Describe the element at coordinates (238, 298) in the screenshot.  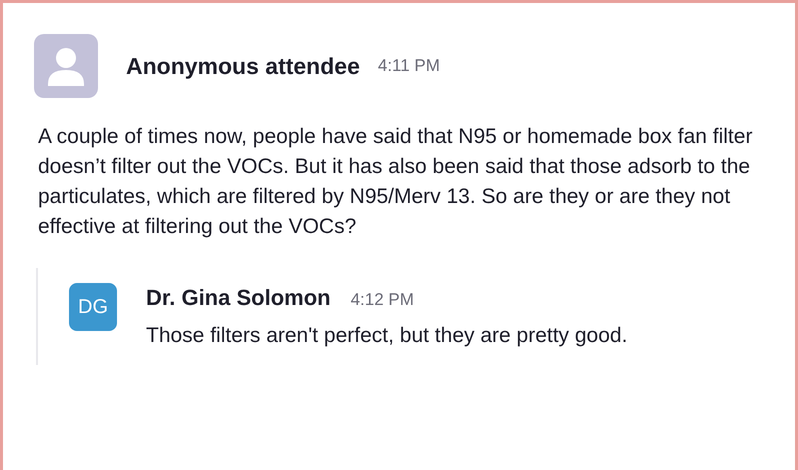
I see `author-name: Dr. Gina Solomon` at that location.